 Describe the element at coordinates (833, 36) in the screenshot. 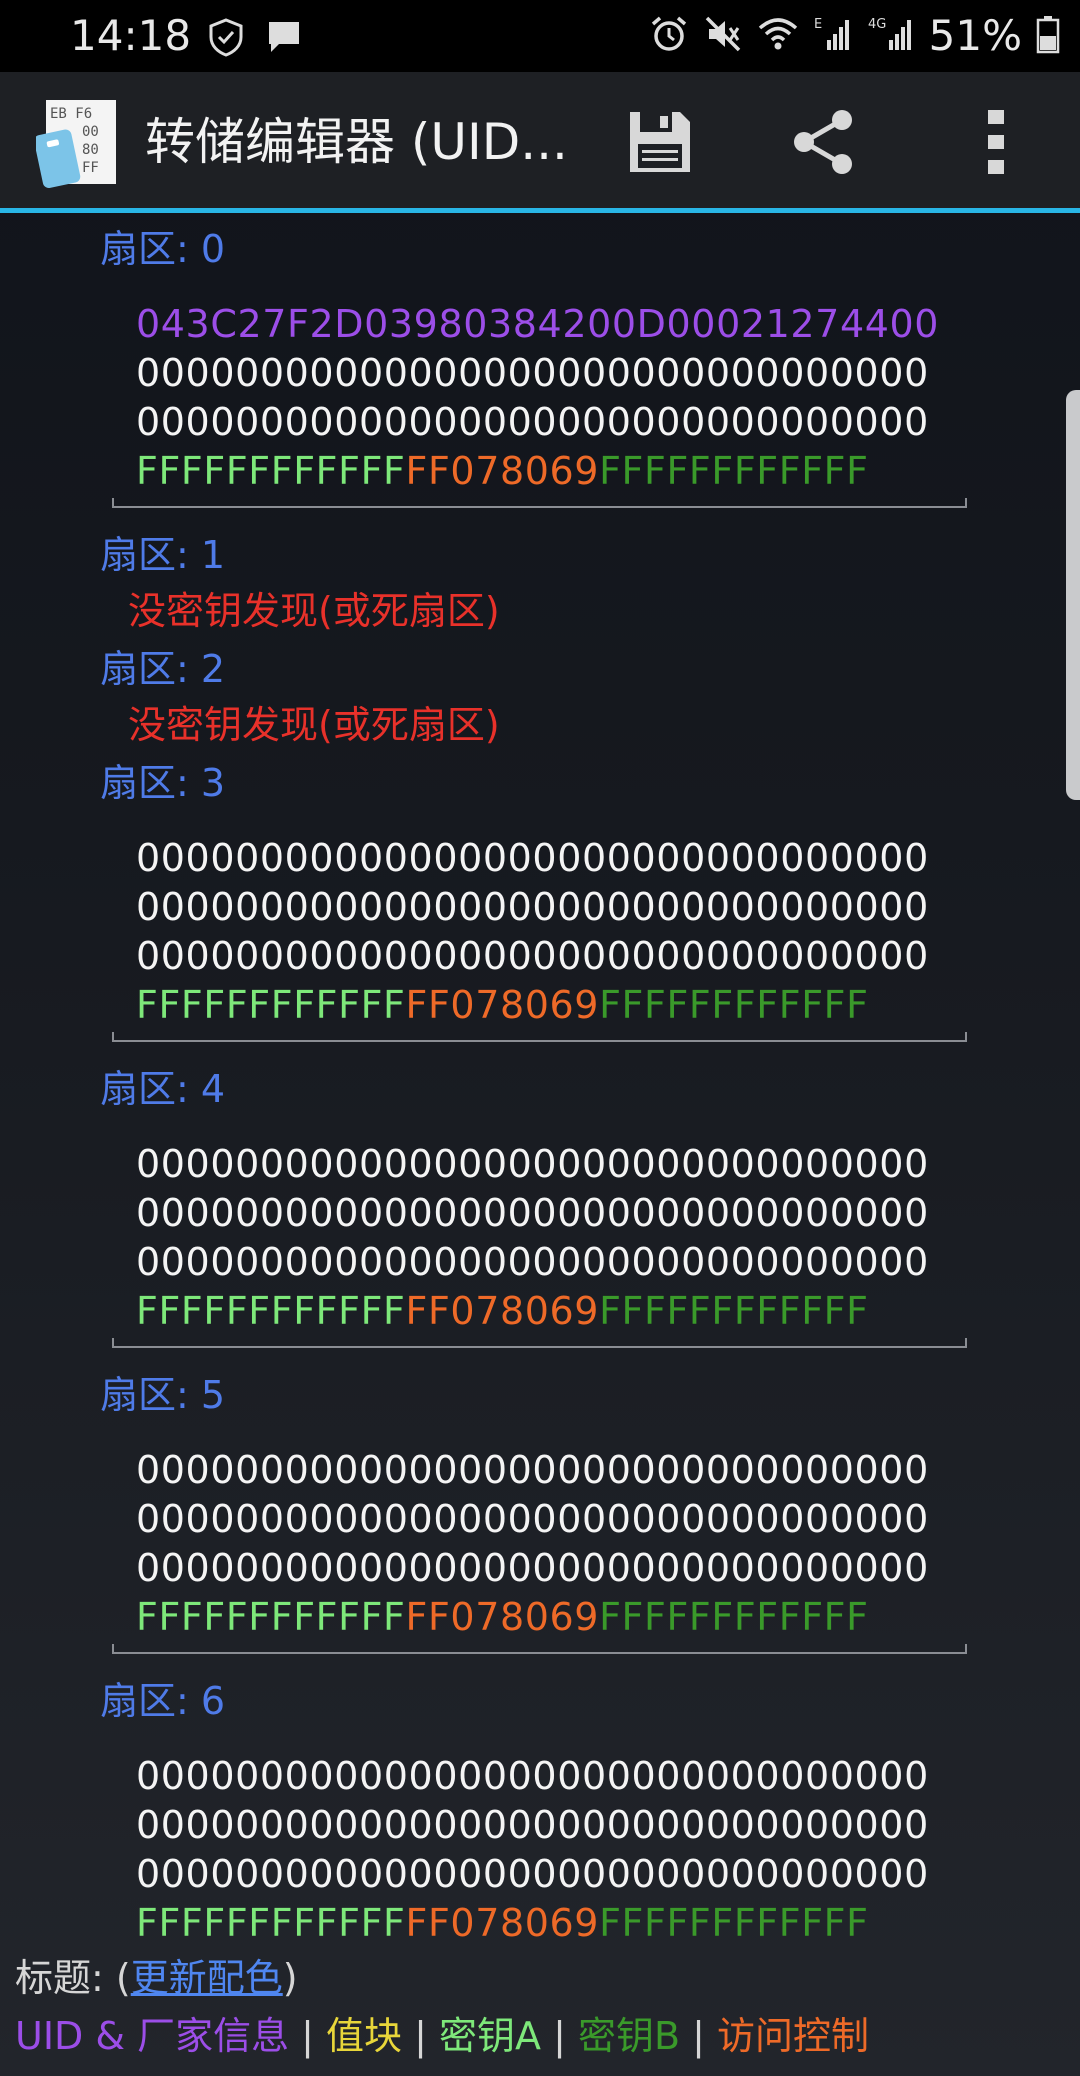

I see `signal-e-icon: E` at that location.